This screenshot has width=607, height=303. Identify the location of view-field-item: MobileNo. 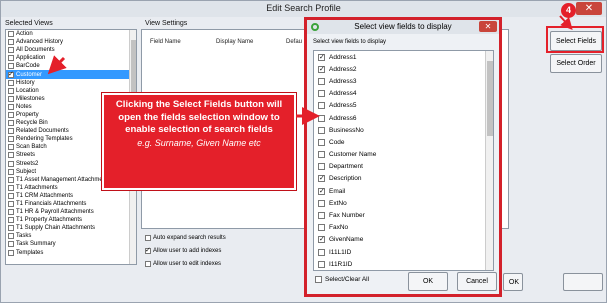
(403, 270).